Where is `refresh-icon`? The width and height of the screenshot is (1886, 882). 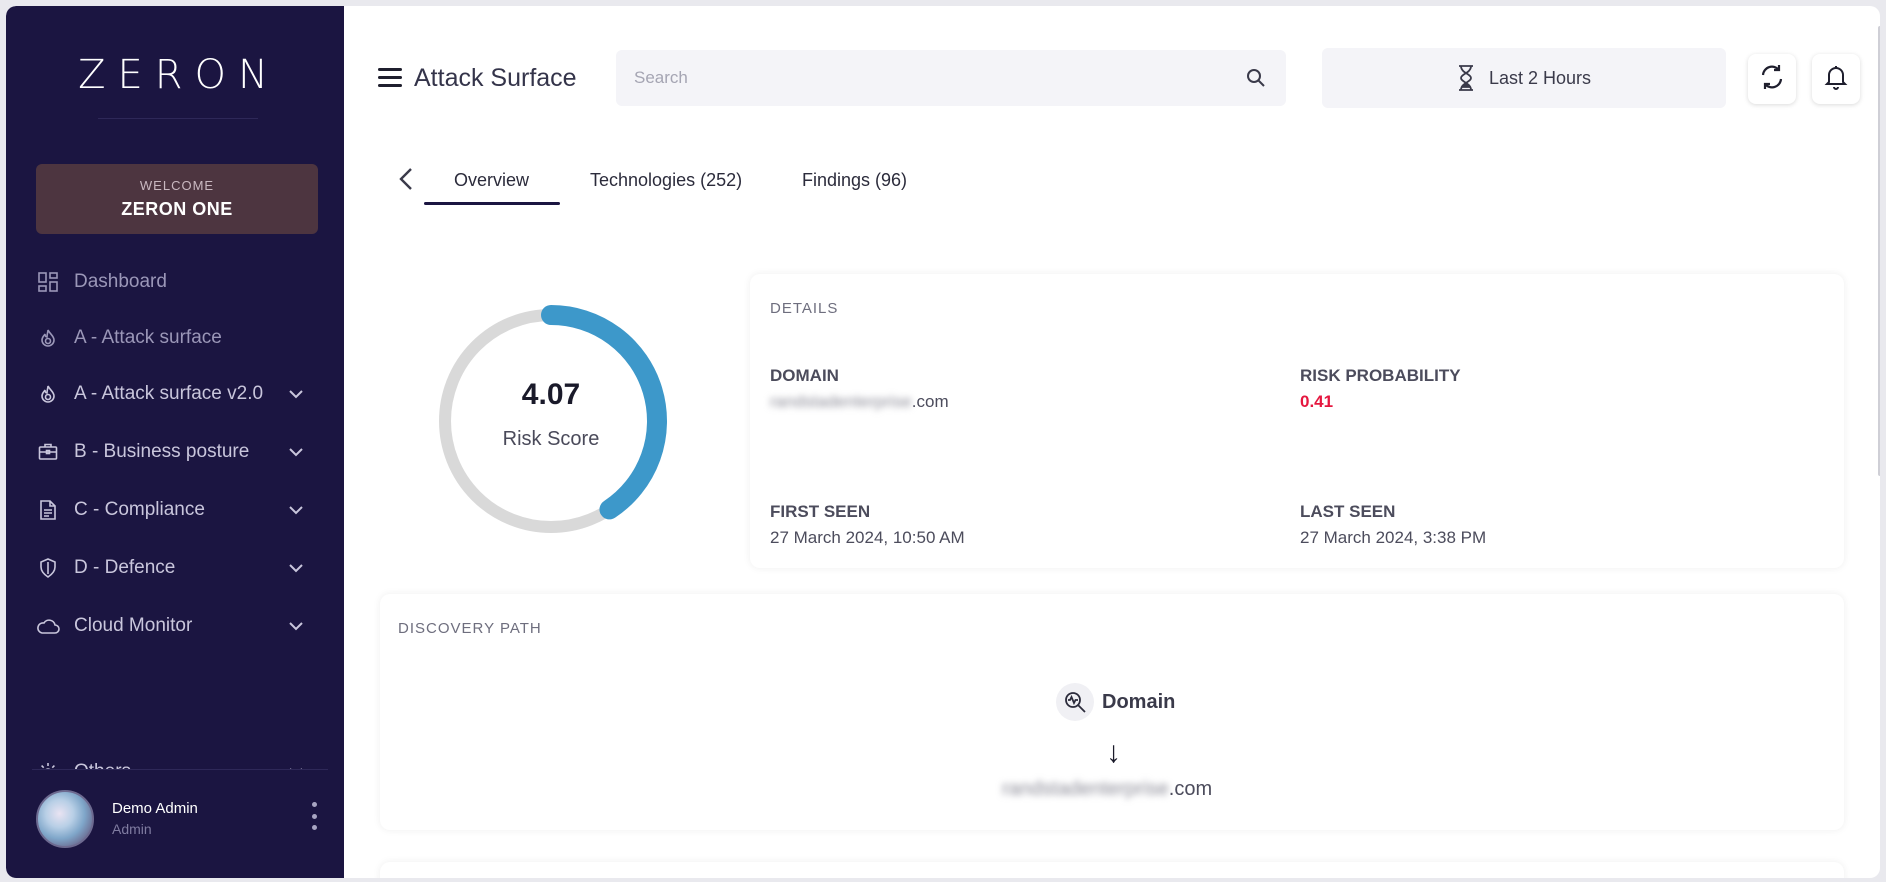 refresh-icon is located at coordinates (1772, 79).